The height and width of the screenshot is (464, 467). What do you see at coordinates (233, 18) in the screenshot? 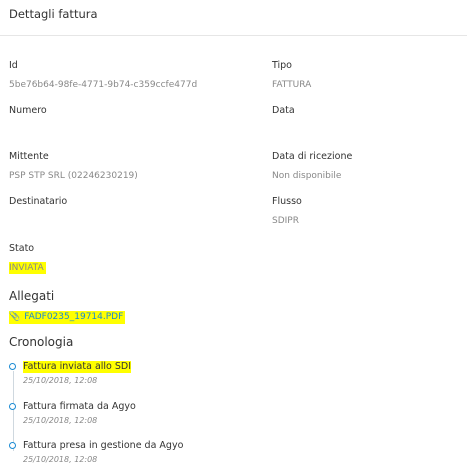
I see `panel-header: Dettagli fattura` at bounding box center [233, 18].